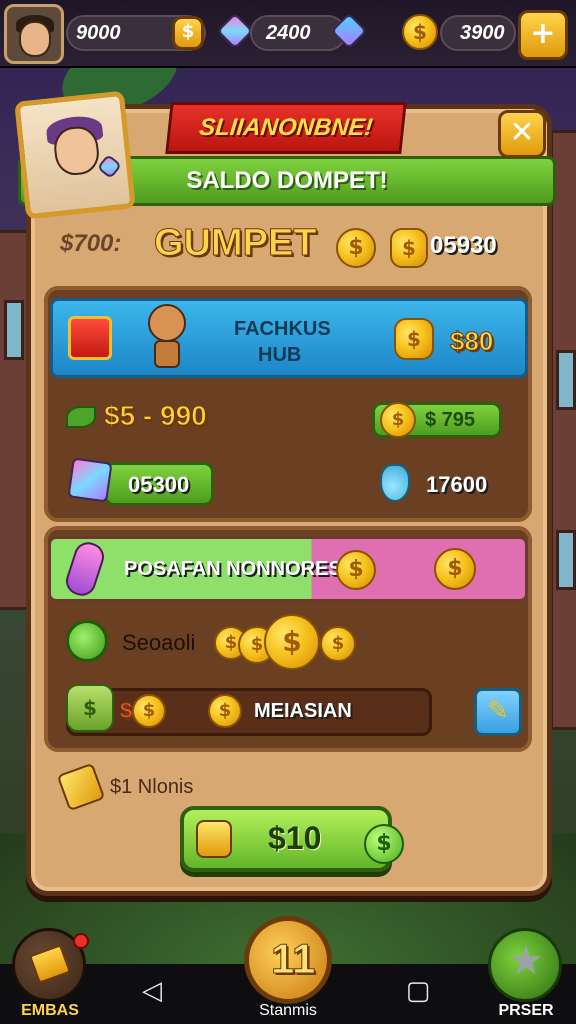  Describe the element at coordinates (295, 838) in the screenshot. I see `buy-button-label: $10` at that location.